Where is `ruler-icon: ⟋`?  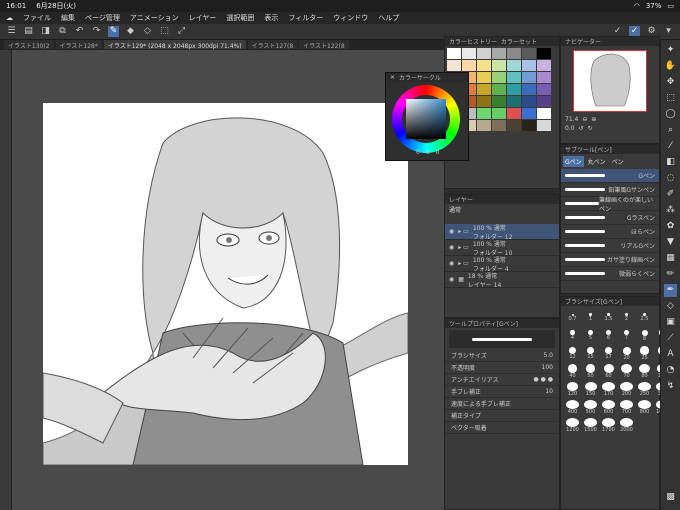 ruler-icon: ⟋ is located at coordinates (670, 338).